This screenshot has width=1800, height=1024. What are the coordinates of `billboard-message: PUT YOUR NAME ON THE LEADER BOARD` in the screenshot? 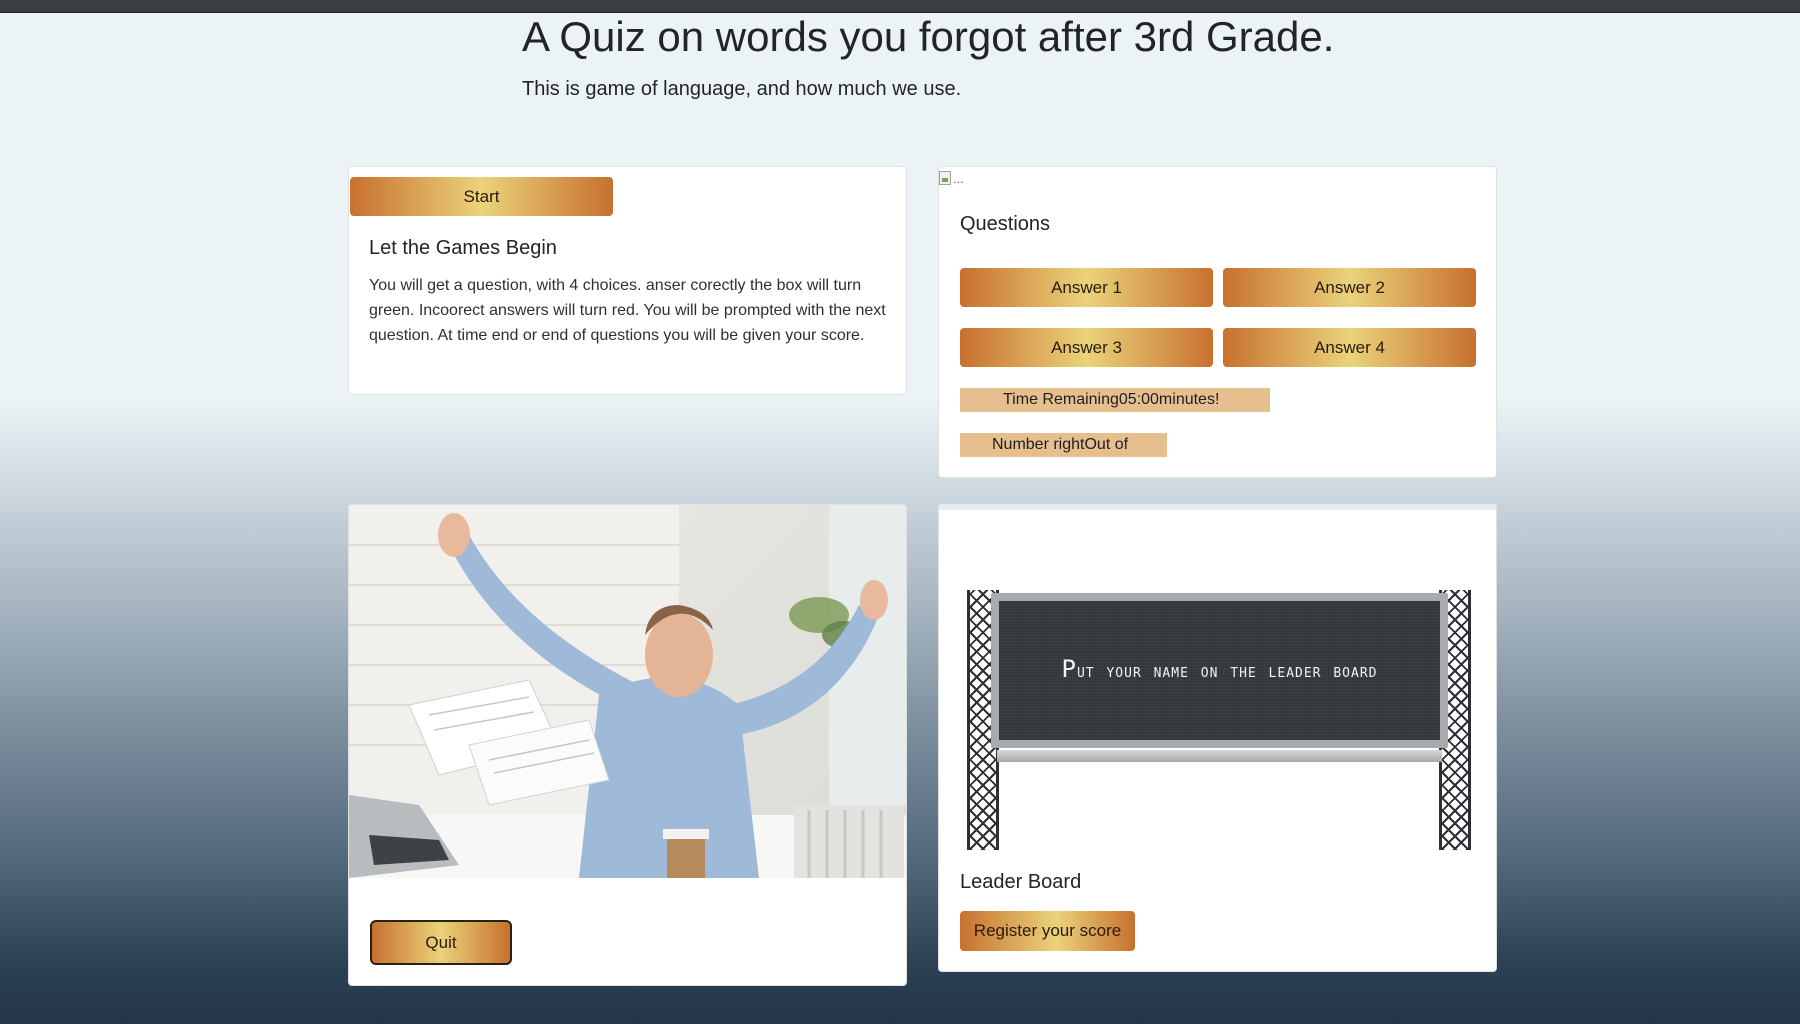 It's located at (1219, 670).